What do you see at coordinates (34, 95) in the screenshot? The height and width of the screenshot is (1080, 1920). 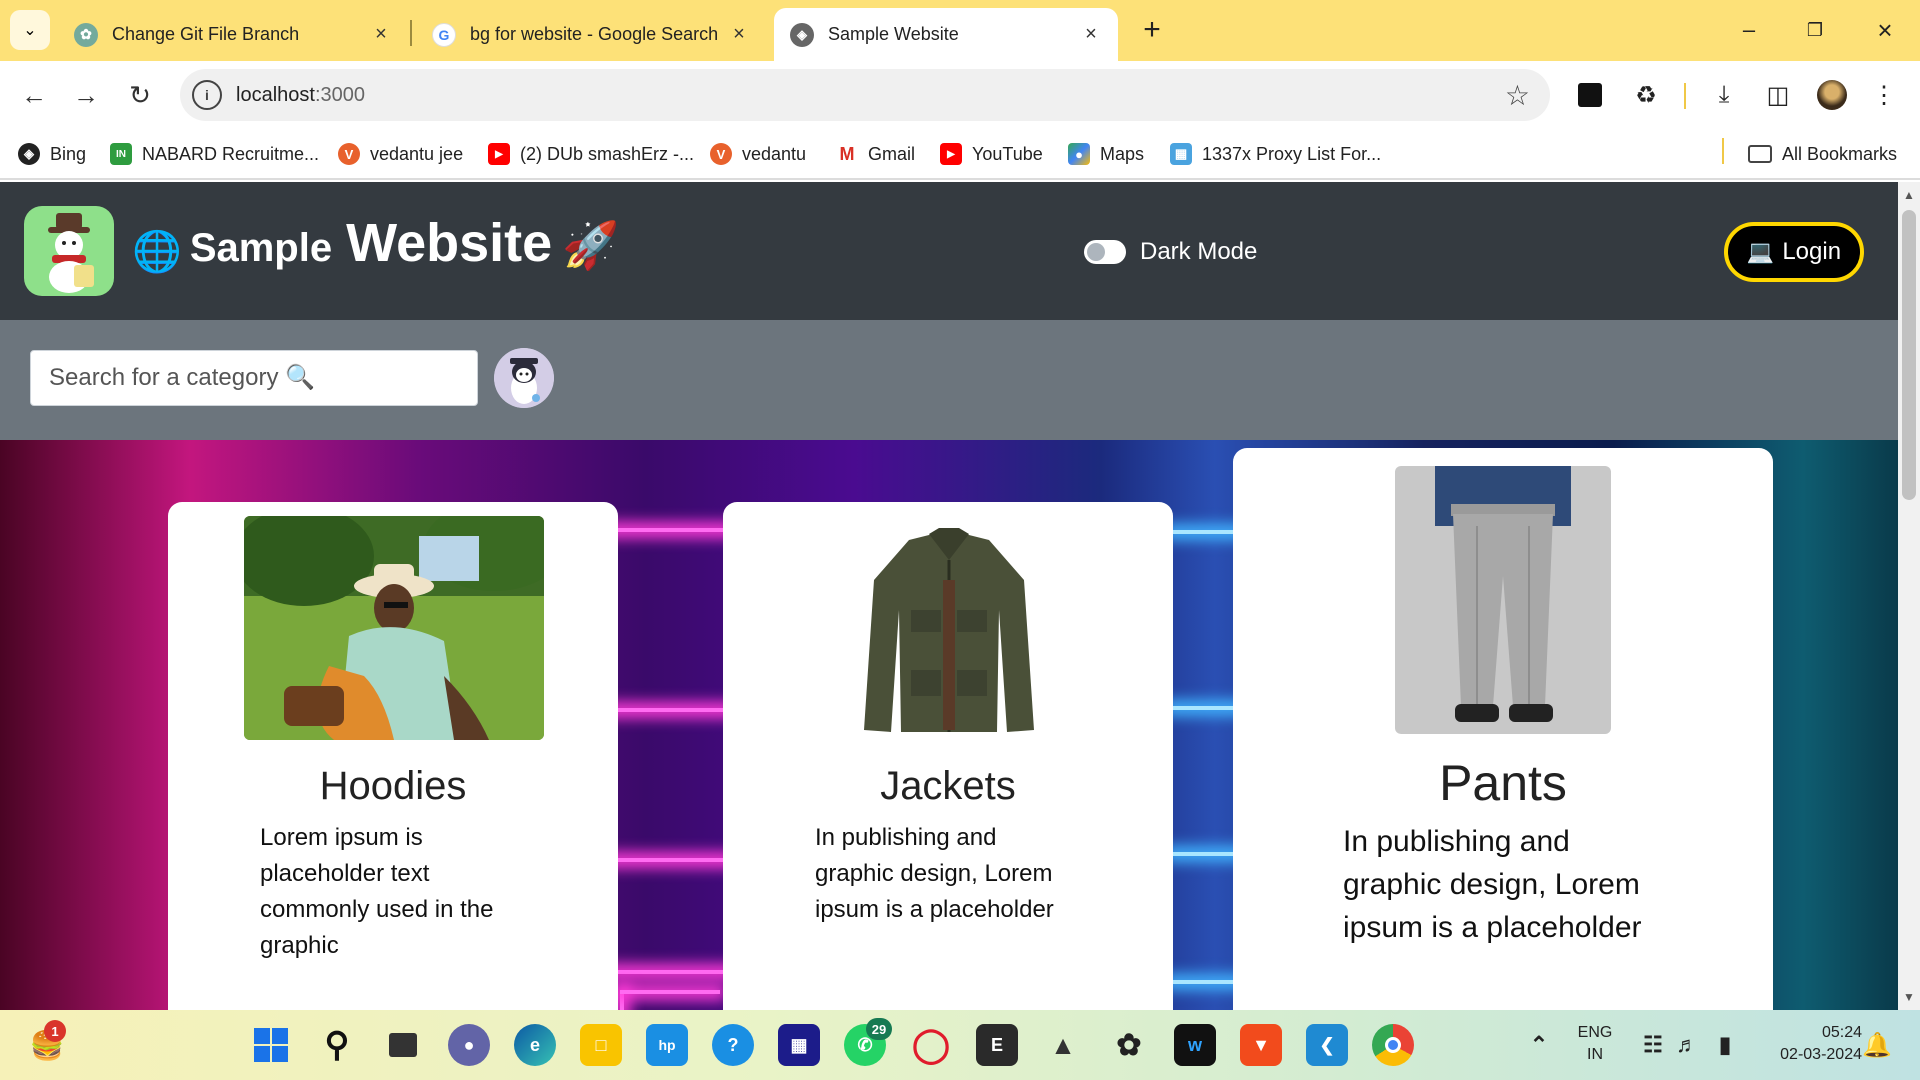 I see `back-button: ←` at bounding box center [34, 95].